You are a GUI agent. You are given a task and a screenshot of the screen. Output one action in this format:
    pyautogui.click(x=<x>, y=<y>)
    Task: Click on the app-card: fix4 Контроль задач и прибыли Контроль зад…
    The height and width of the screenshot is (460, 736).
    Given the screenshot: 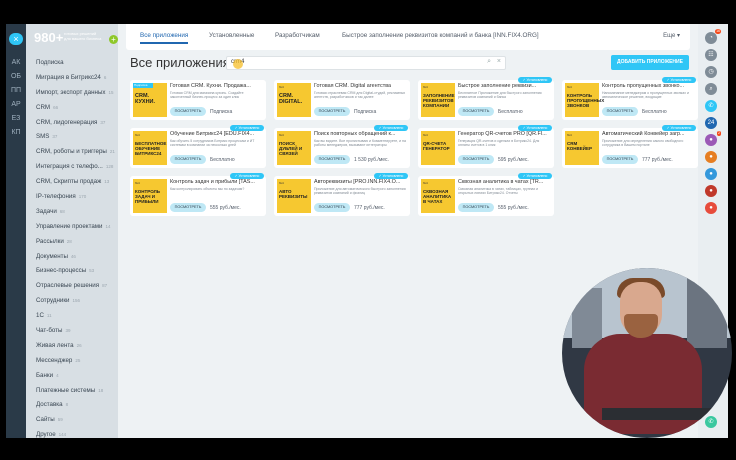 What is the action you would take?
    pyautogui.click(x=198, y=194)
    